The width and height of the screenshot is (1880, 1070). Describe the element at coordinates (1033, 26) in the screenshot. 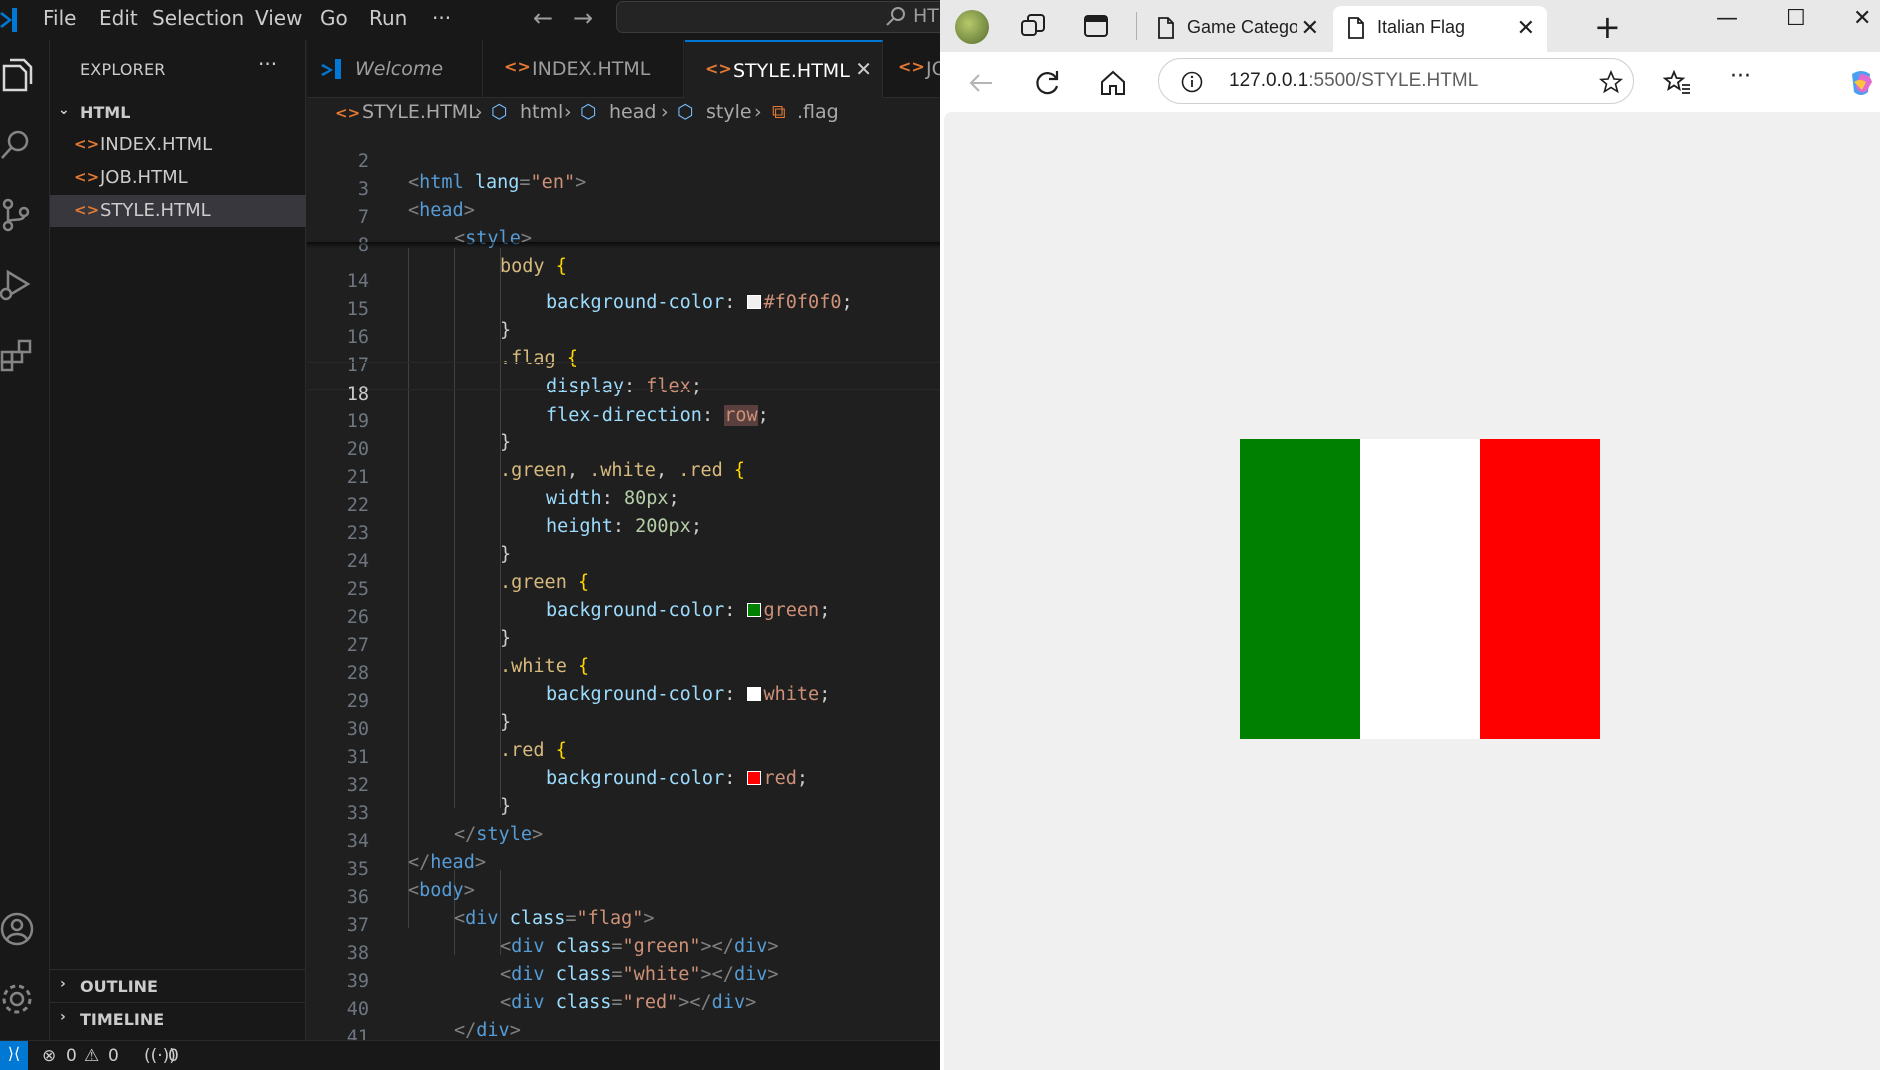

I see `workspaces-icon` at that location.